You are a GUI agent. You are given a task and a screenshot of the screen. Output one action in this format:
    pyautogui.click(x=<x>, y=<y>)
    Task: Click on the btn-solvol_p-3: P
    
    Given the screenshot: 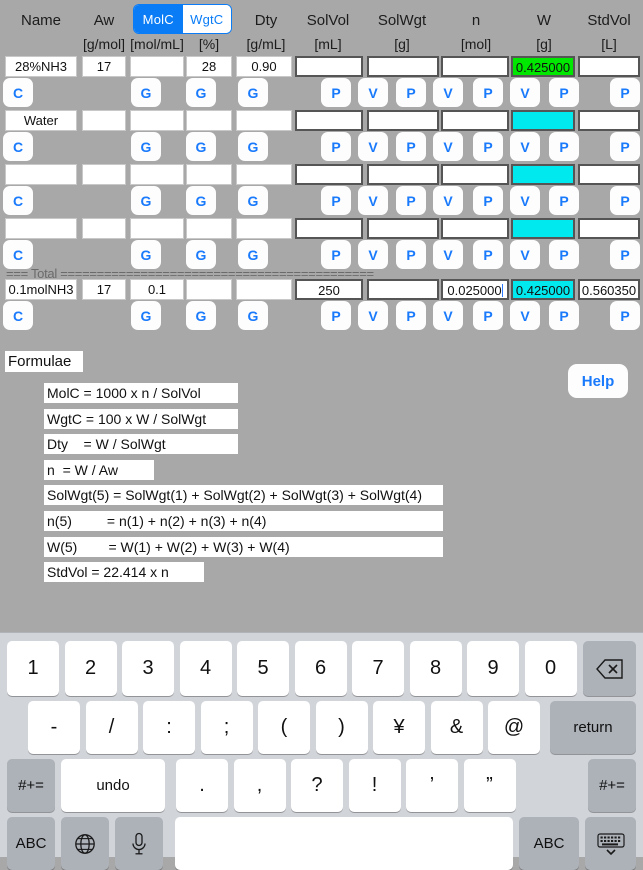 What is the action you would take?
    pyautogui.click(x=336, y=254)
    